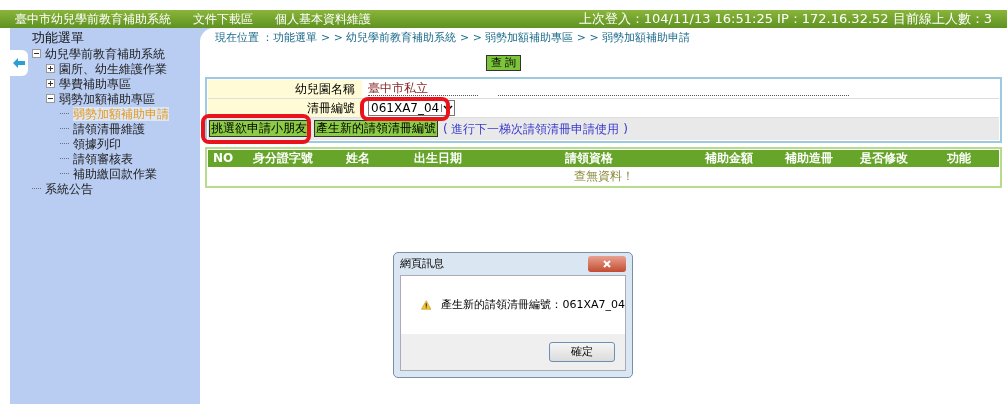  I want to click on column-header: 請領資格, so click(588, 158).